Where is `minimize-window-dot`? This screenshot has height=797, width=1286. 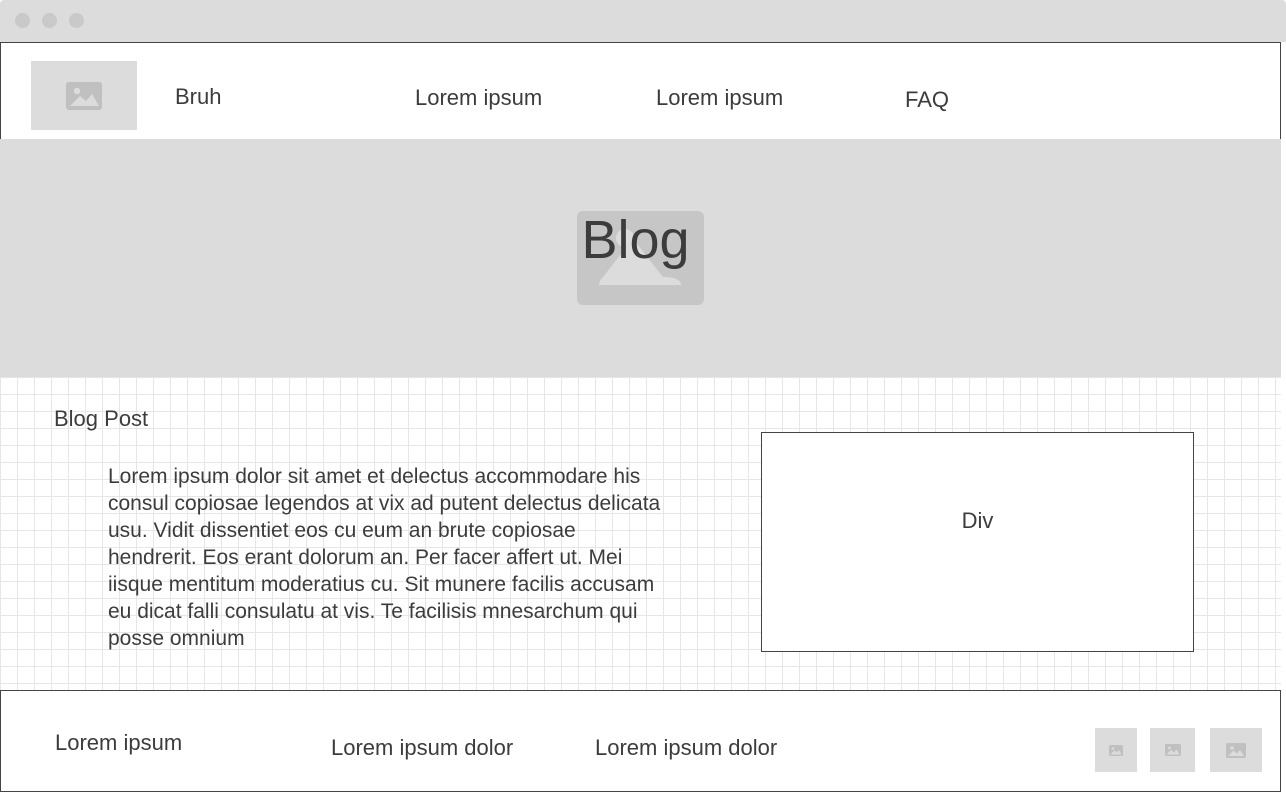
minimize-window-dot is located at coordinates (49, 20).